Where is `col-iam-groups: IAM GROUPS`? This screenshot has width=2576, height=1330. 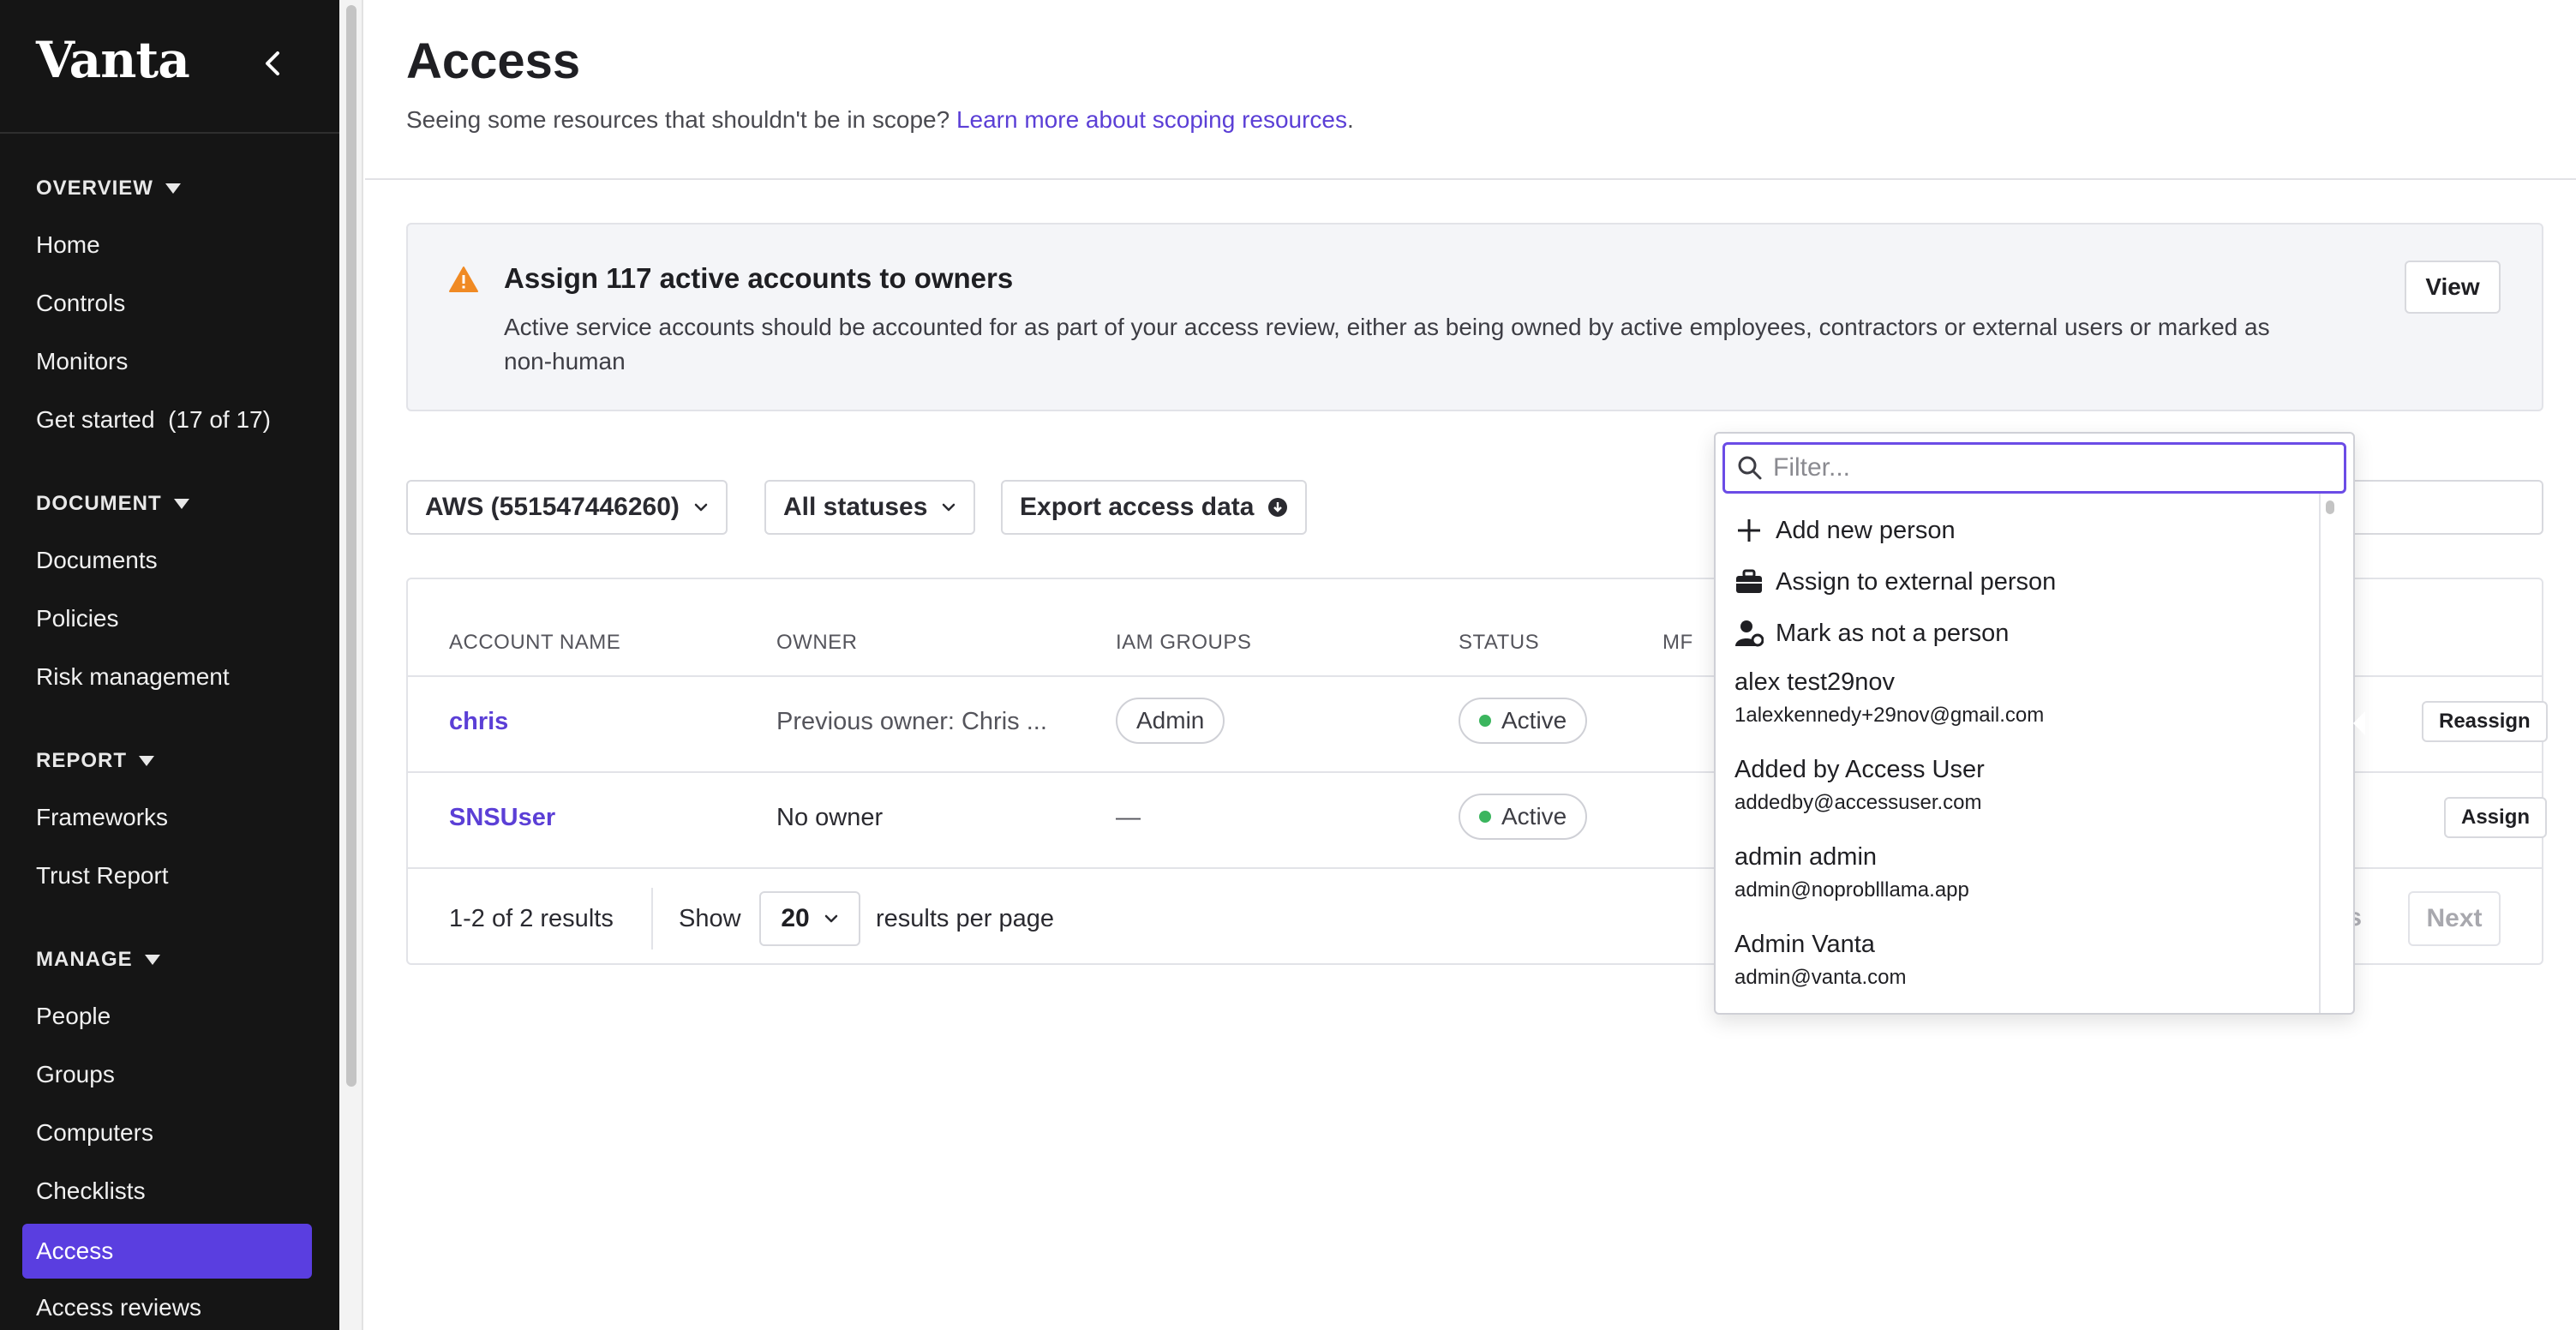
col-iam-groups: IAM GROUPS is located at coordinates (1183, 643).